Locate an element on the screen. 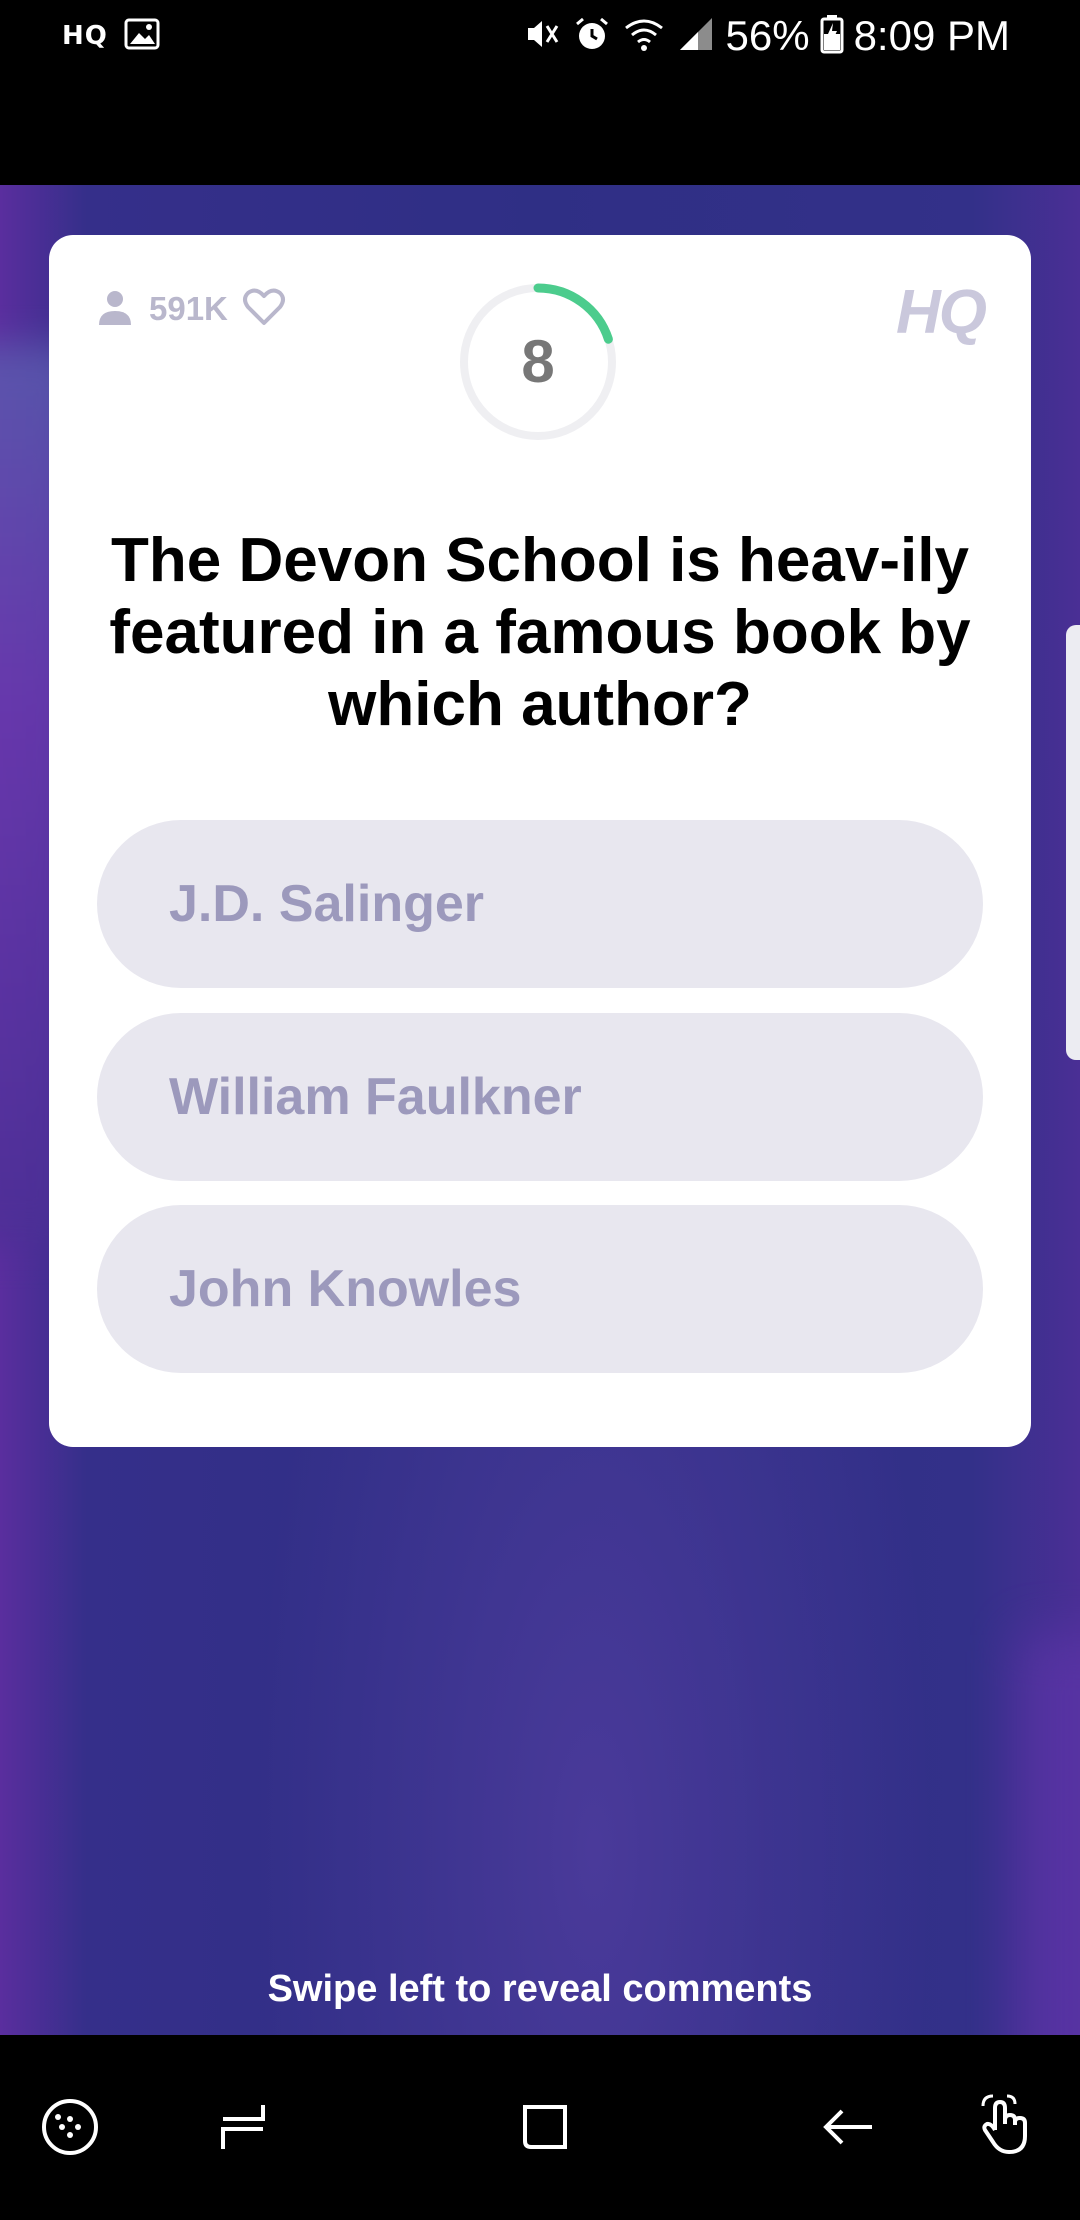 This screenshot has width=1080, height=2220. timer-number: 8 is located at coordinates (538, 361).